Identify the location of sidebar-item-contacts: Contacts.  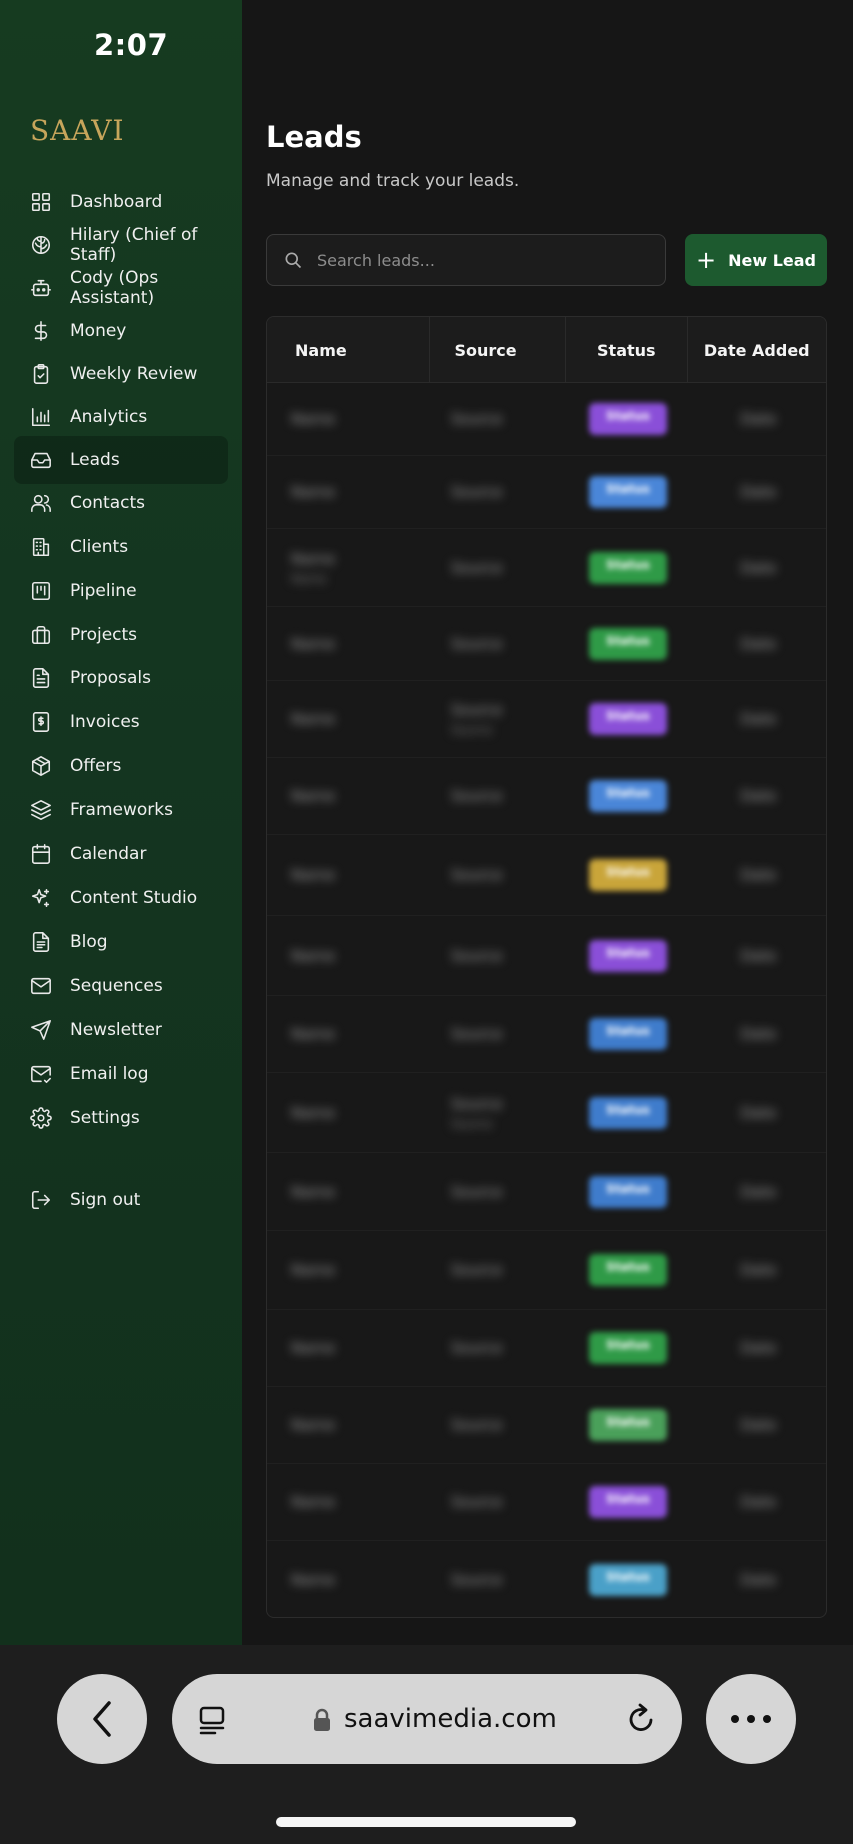
(121, 503).